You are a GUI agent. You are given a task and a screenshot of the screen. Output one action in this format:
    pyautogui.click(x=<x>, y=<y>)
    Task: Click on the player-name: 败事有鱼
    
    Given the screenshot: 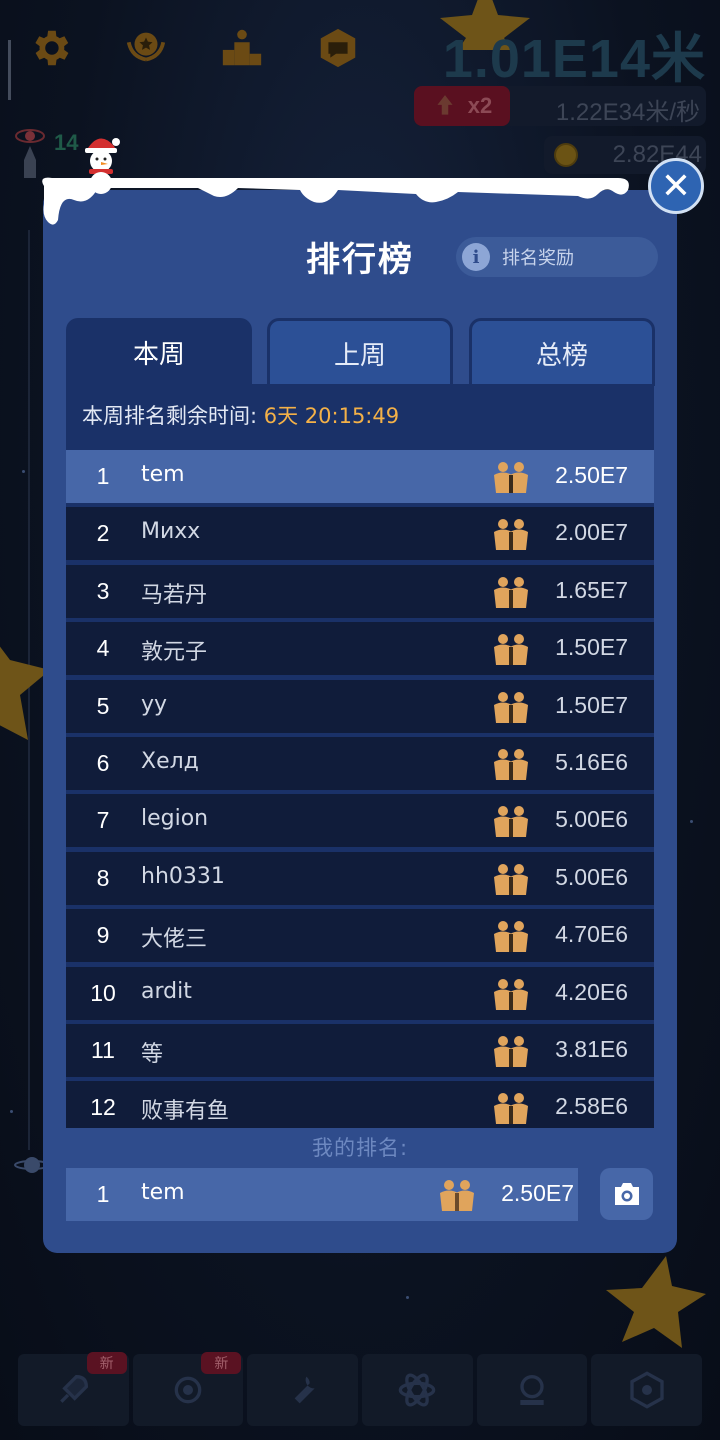 What is the action you would take?
    pyautogui.click(x=185, y=1112)
    